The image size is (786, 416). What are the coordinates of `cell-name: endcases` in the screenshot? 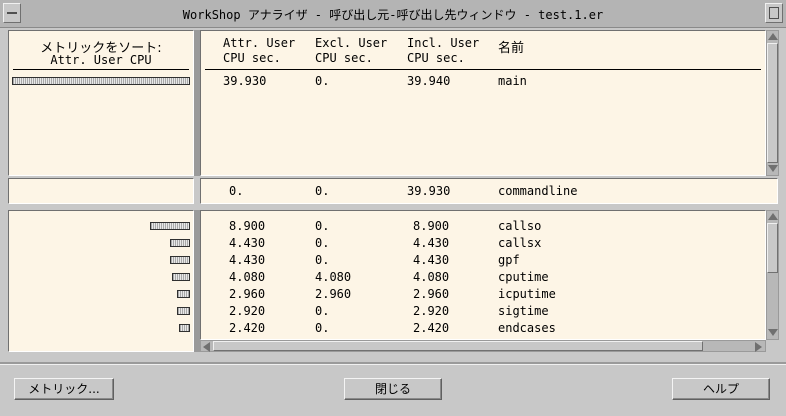 It's located at (527, 328).